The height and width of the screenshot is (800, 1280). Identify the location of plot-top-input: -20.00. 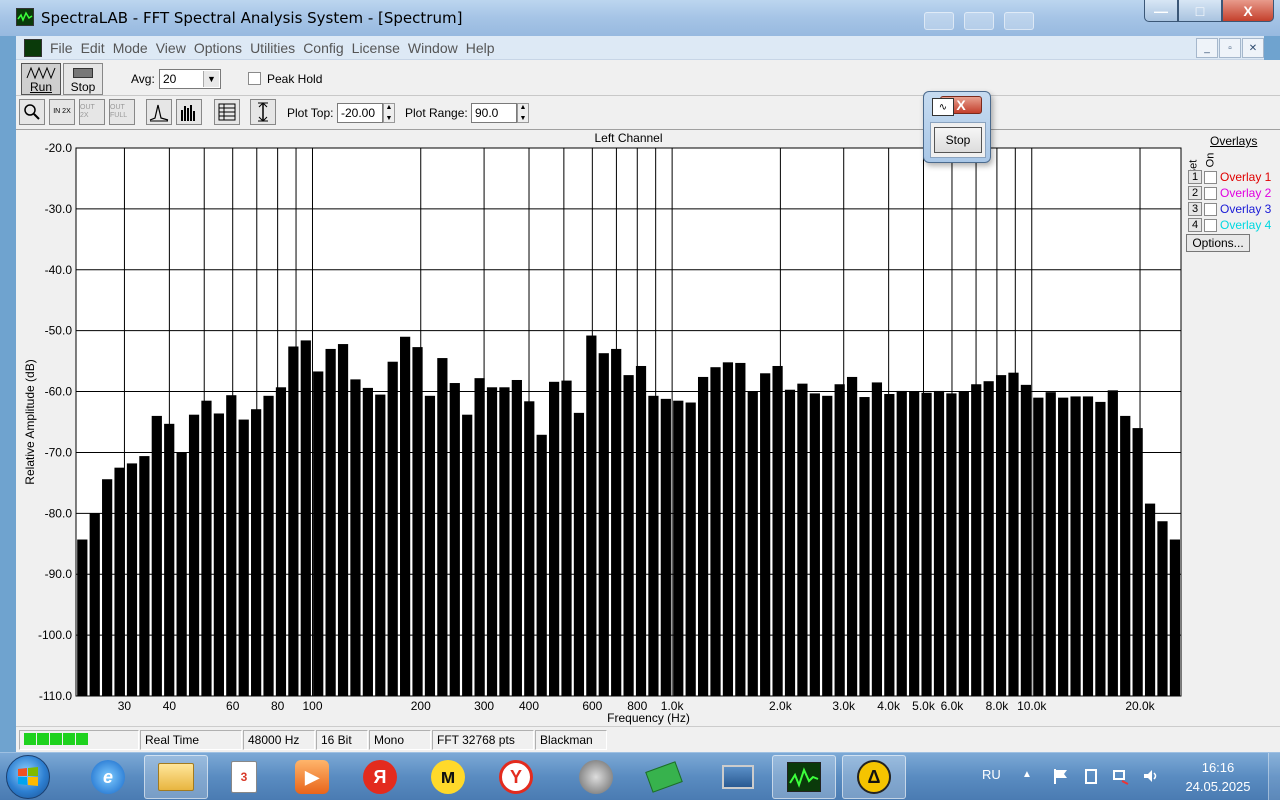
(360, 113).